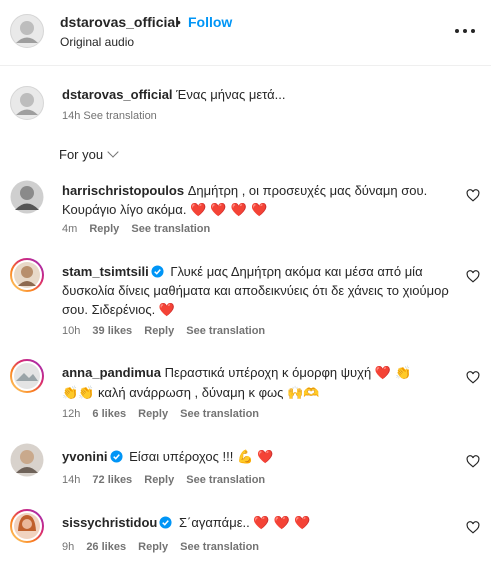  I want to click on comment-body: sissychristidou Σ΄αγαπάμε.. ❤️ ❤️ ❤️, so click(260, 523).